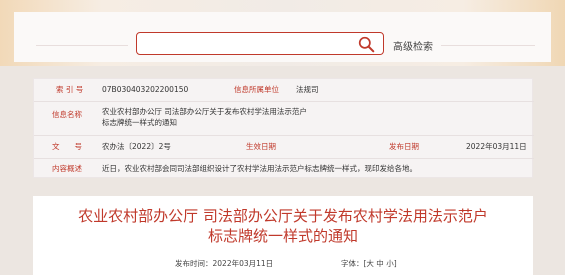  Describe the element at coordinates (67, 114) in the screenshot. I see `name-label: 信息名称` at that location.